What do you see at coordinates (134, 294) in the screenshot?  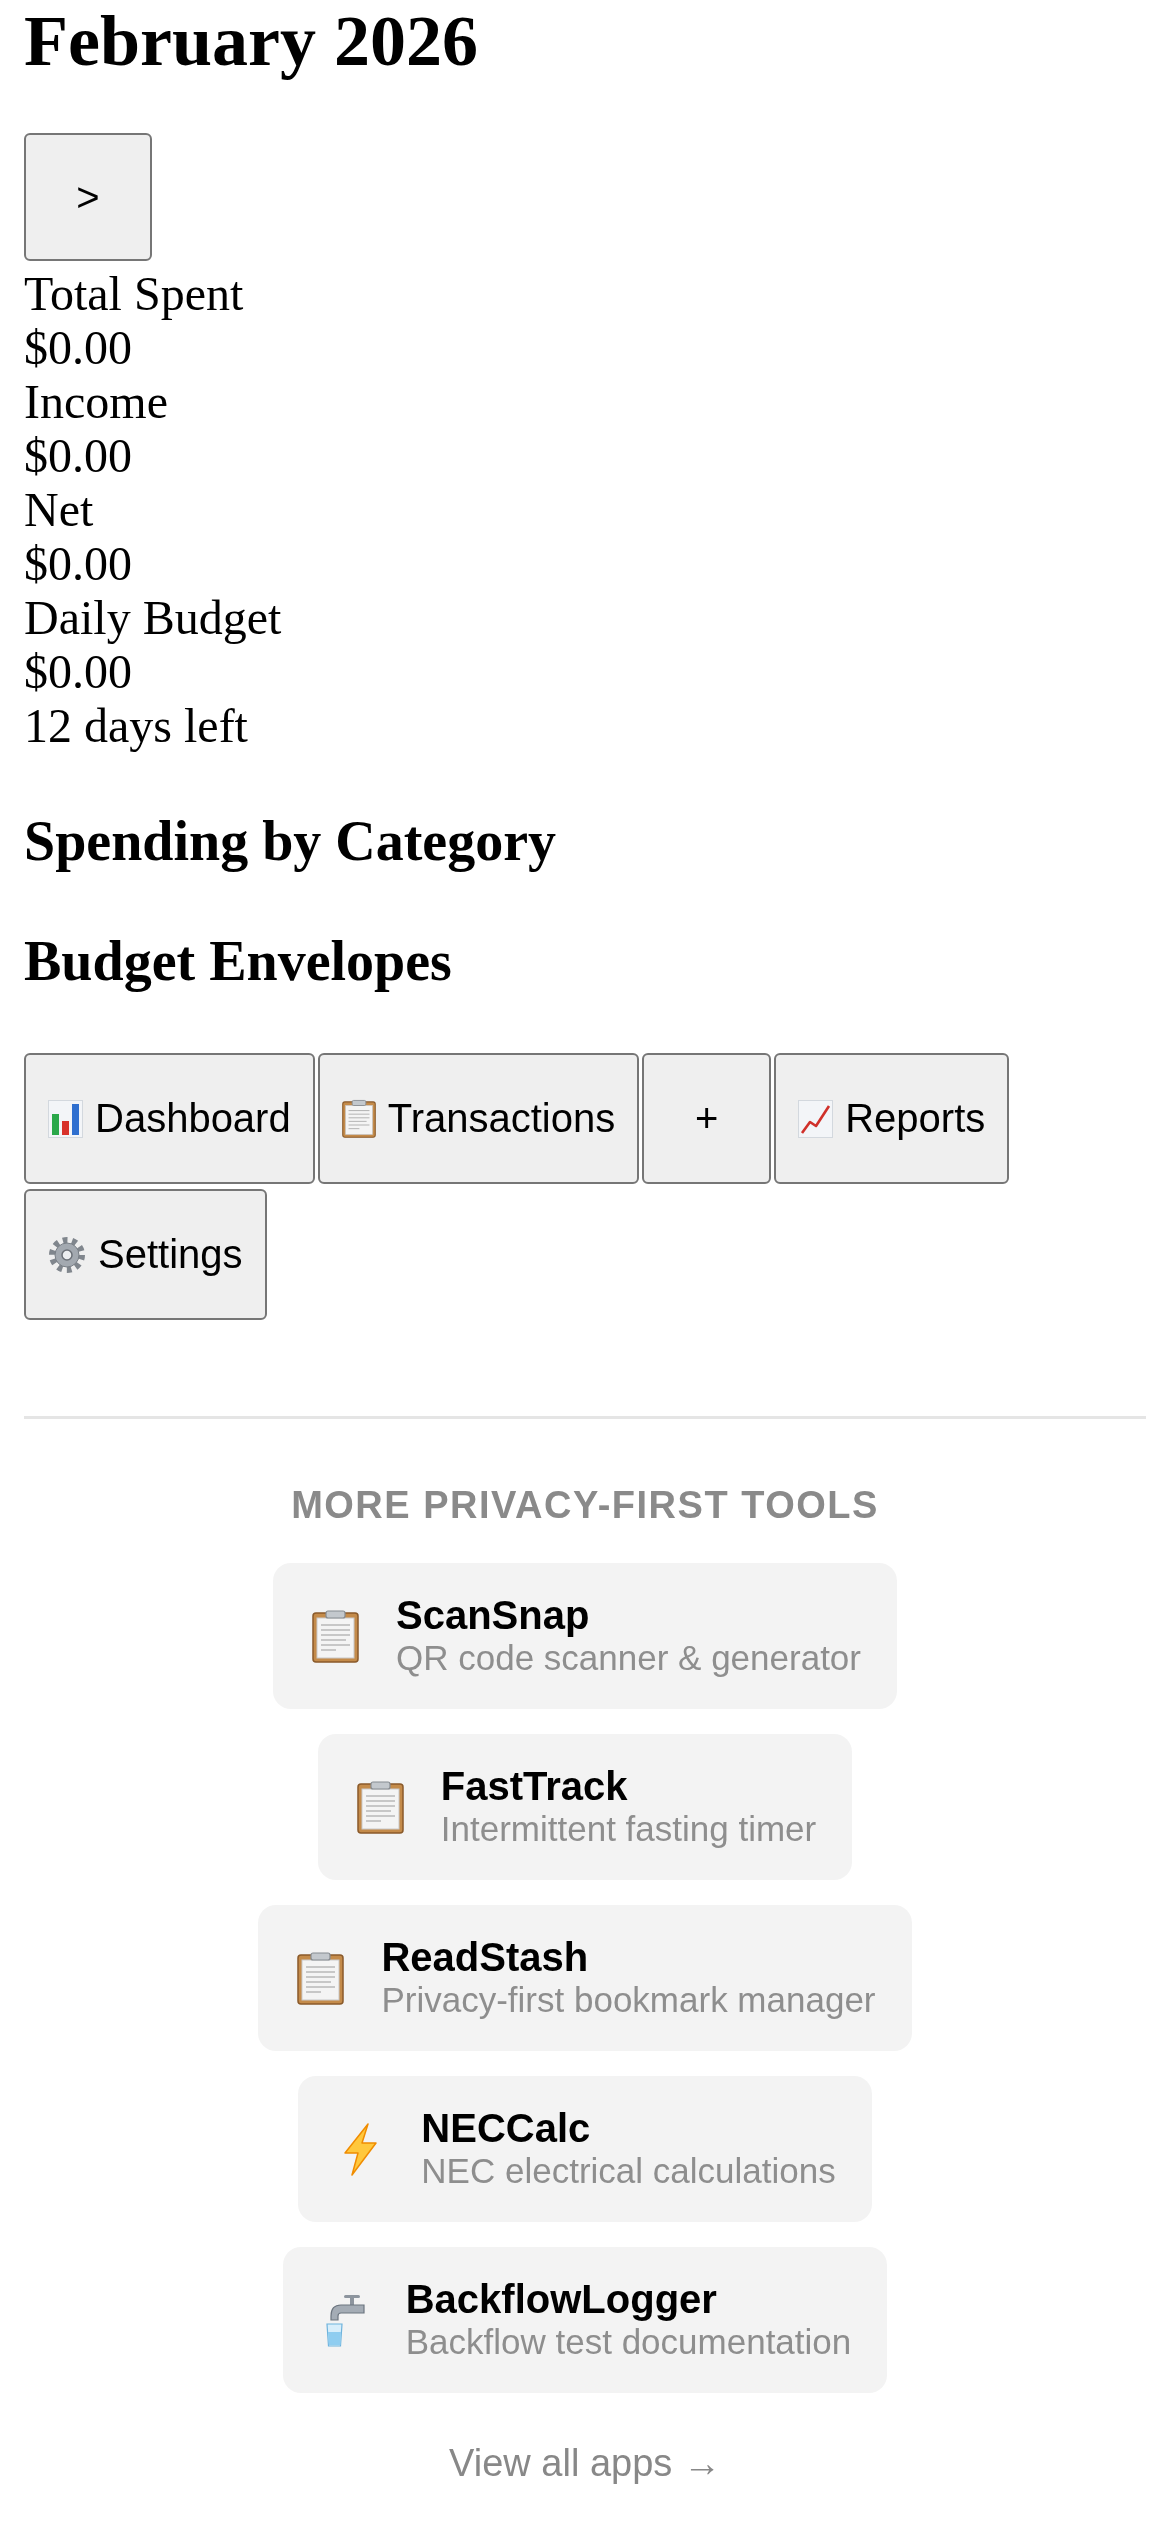 I see `summary-label: Total Spent` at bounding box center [134, 294].